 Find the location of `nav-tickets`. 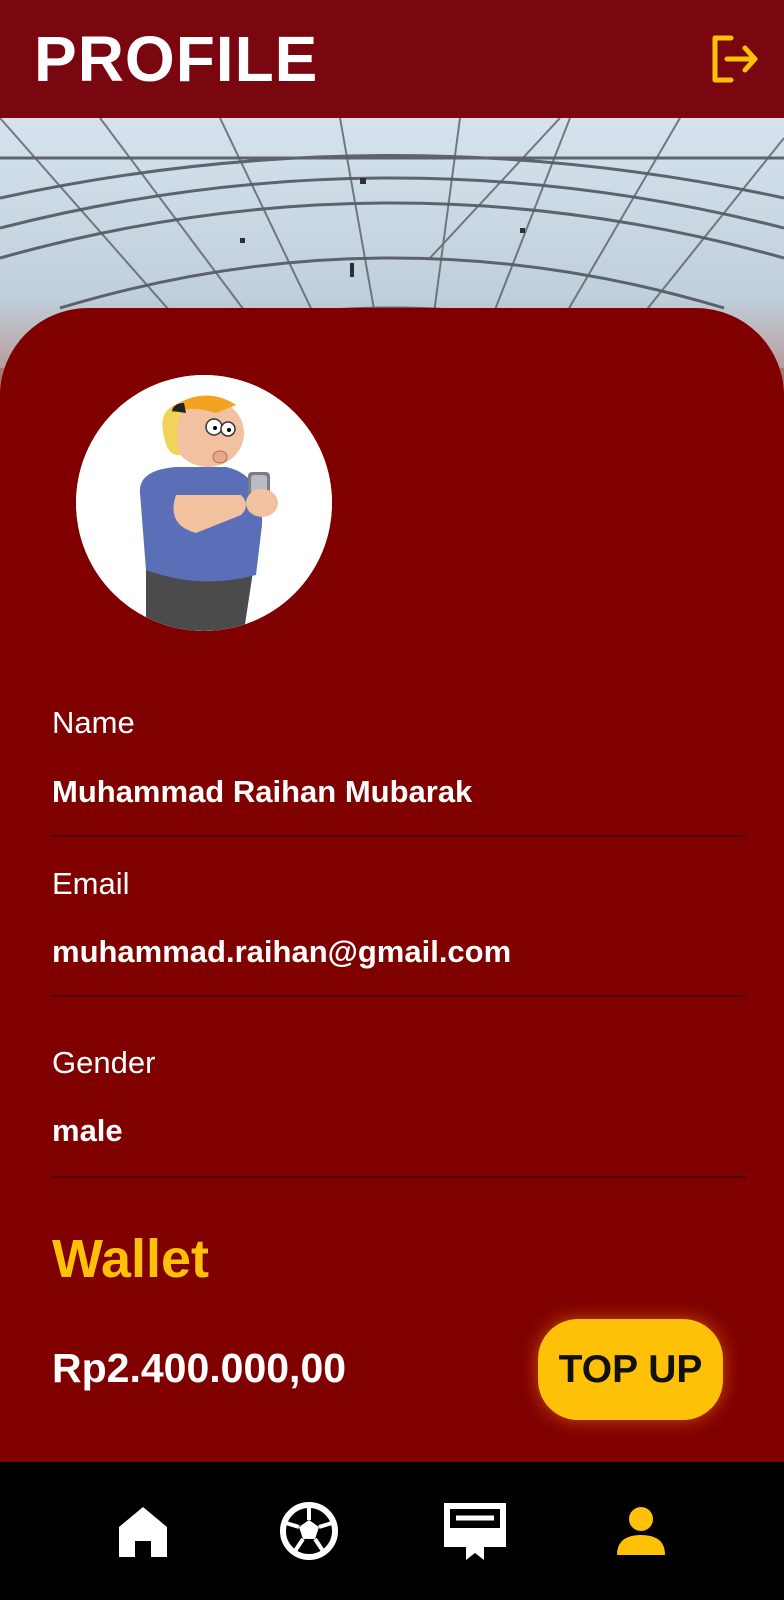

nav-tickets is located at coordinates (475, 1531).